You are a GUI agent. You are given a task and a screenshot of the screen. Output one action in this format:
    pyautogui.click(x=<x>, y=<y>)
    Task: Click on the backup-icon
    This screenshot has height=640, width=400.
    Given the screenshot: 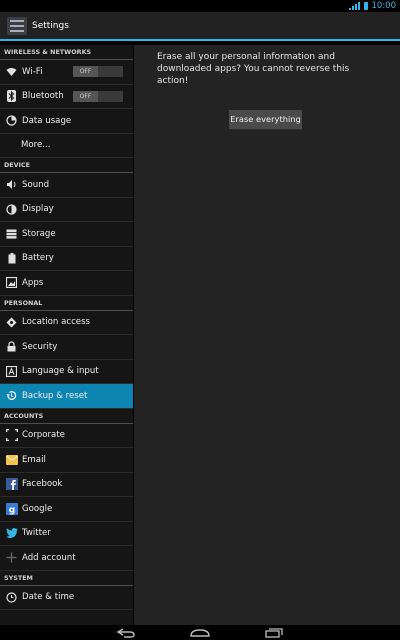 What is the action you would take?
    pyautogui.click(x=11, y=395)
    